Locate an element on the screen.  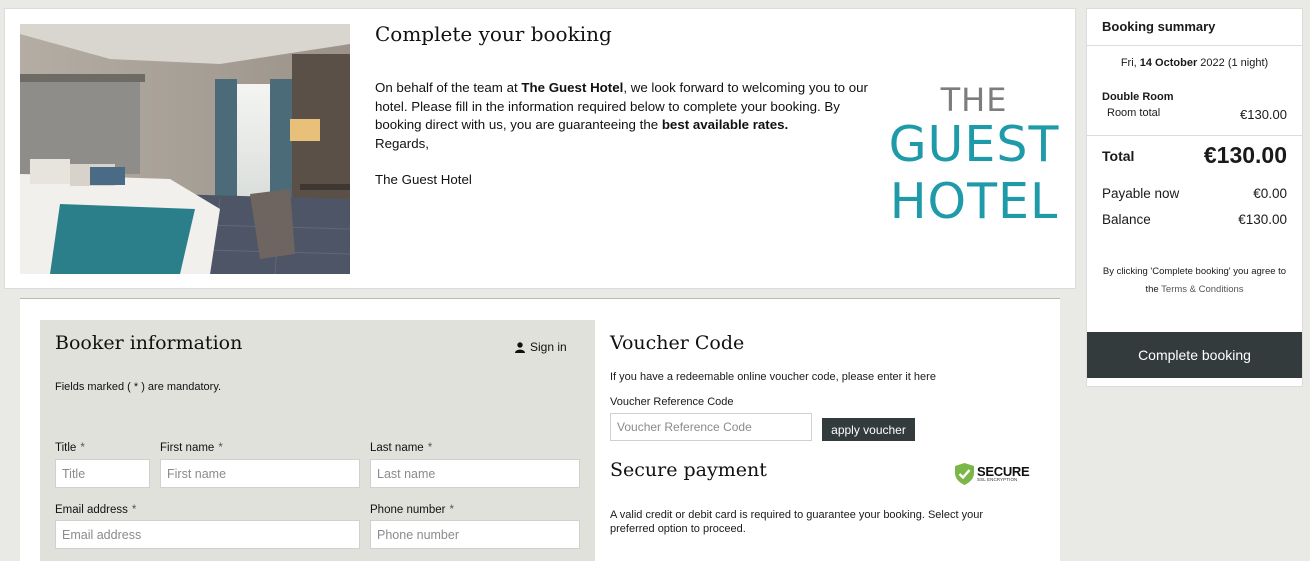
secure-payment-title: Secure payment is located at coordinates (688, 470).